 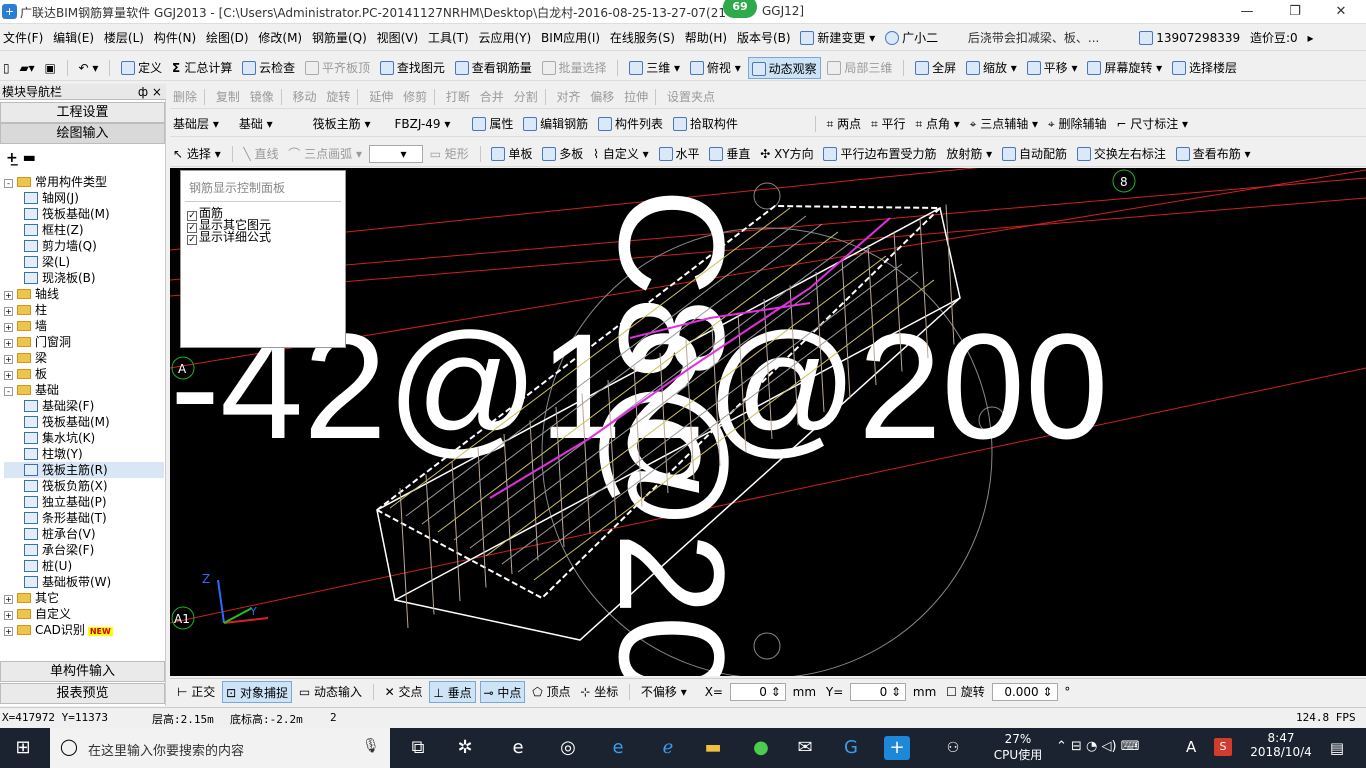 What do you see at coordinates (398, 38) in the screenshot?
I see `menu-view: 视图(V)` at bounding box center [398, 38].